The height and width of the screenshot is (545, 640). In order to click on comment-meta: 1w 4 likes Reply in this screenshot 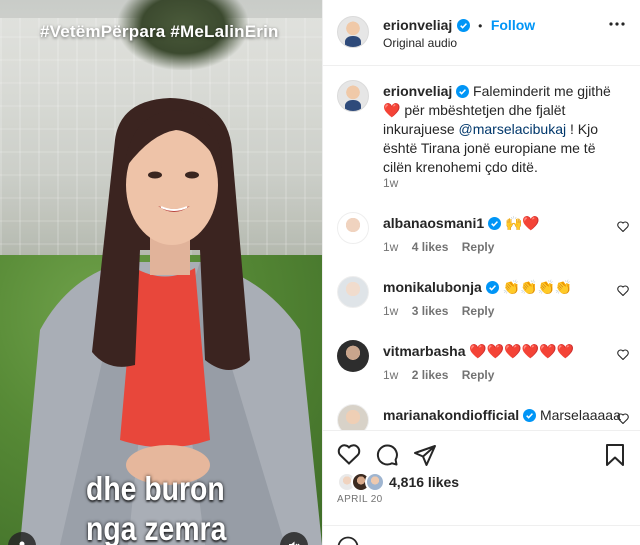, I will do `click(438, 247)`.